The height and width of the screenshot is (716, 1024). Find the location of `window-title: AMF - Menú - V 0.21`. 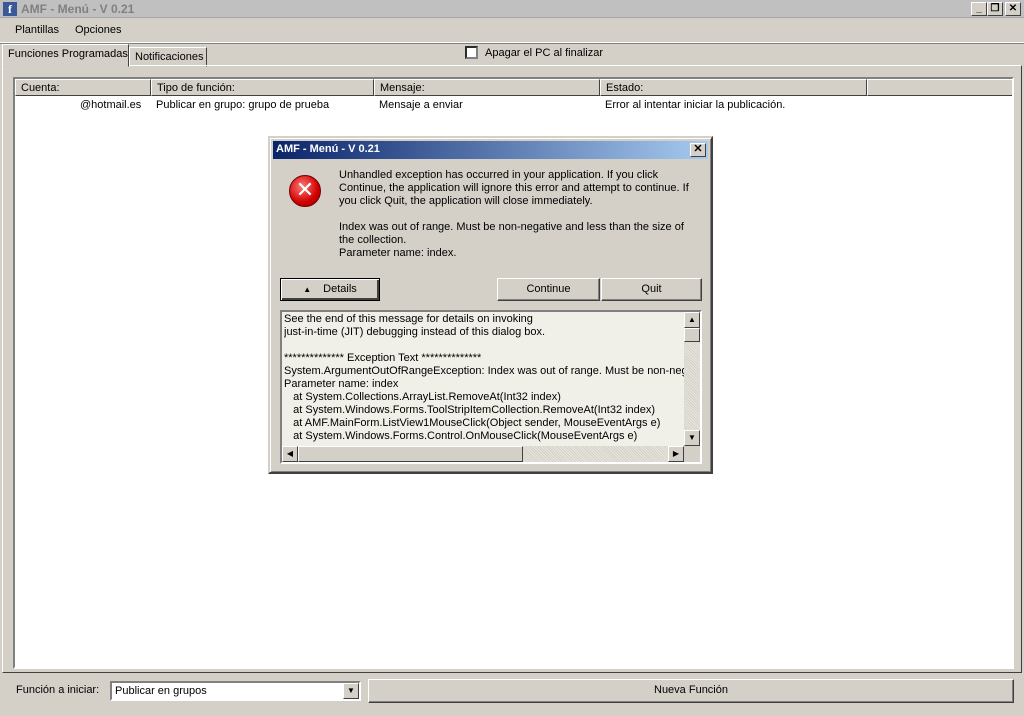

window-title: AMF - Menú - V 0.21 is located at coordinates (78, 9).